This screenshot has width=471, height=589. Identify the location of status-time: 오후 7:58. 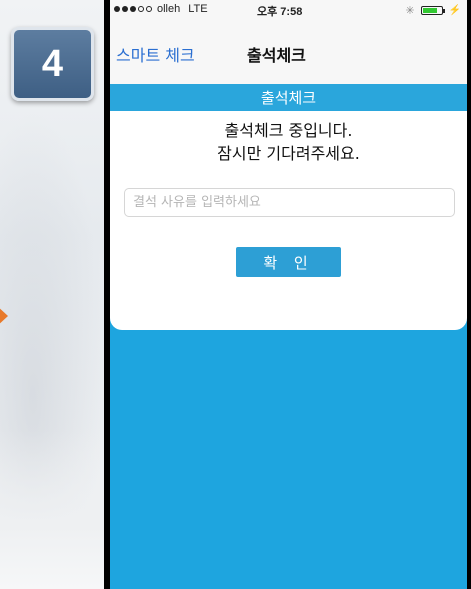
(280, 12).